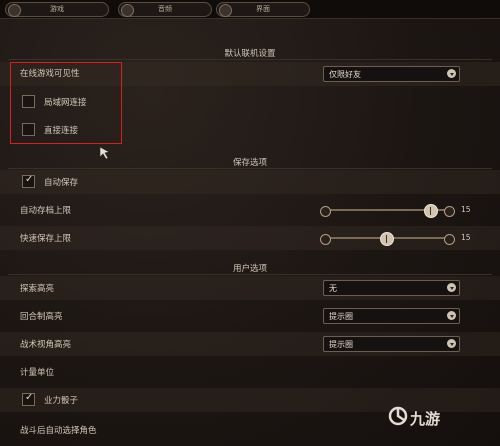  What do you see at coordinates (250, 372) in the screenshot?
I see `row-units: 计量单位` at bounding box center [250, 372].